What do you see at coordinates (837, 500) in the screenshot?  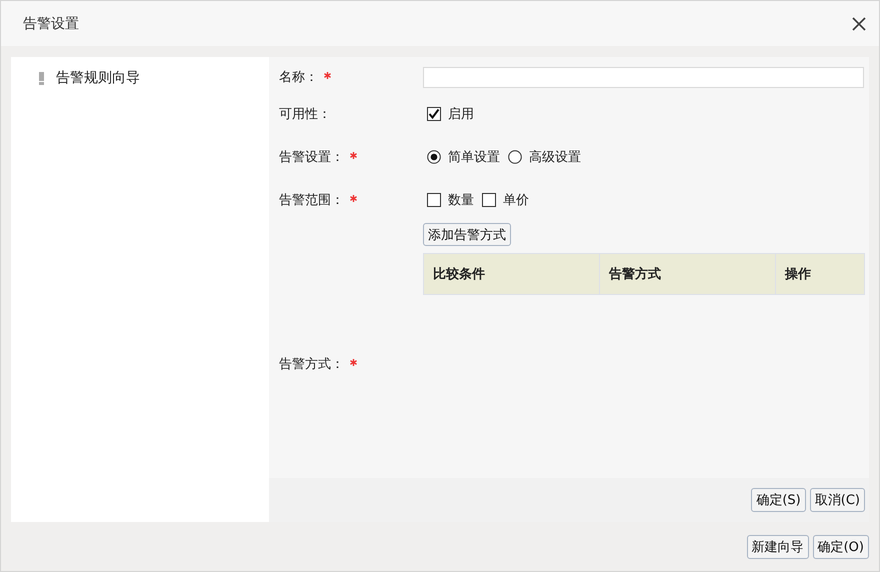 I see `dialog-button: 取消(C)` at bounding box center [837, 500].